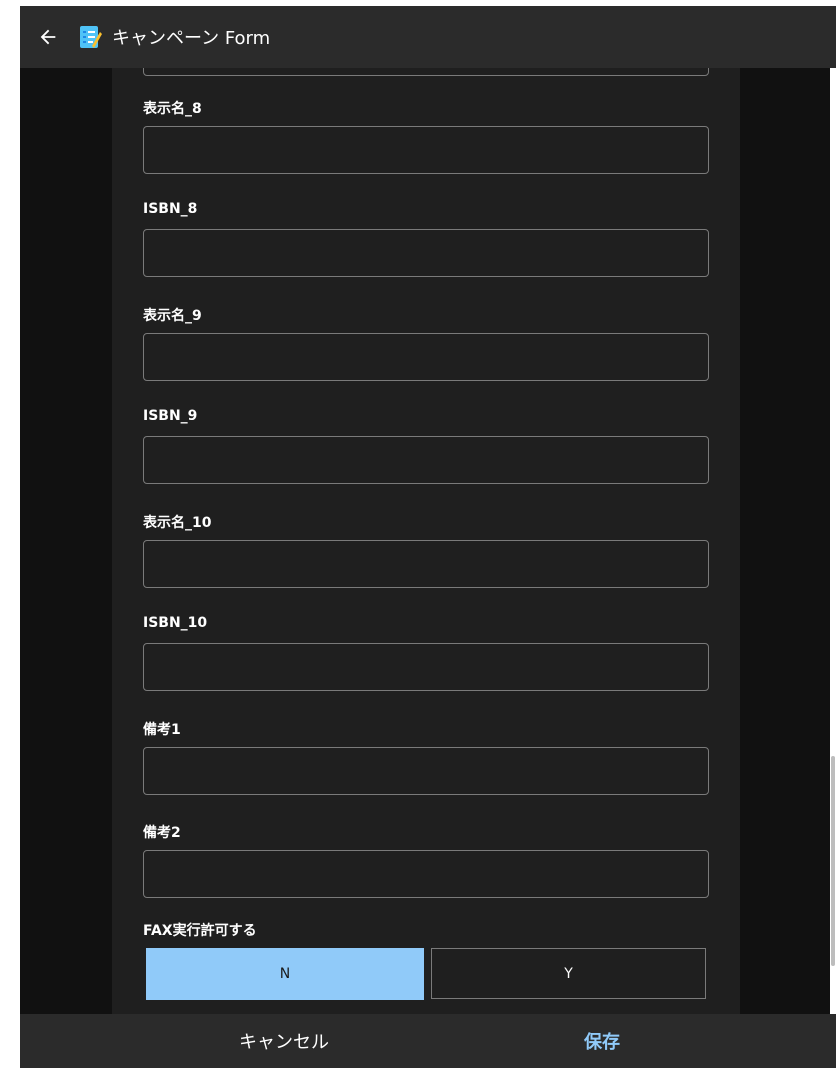  What do you see at coordinates (426, 667) in the screenshot?
I see `isbn-10-input` at bounding box center [426, 667].